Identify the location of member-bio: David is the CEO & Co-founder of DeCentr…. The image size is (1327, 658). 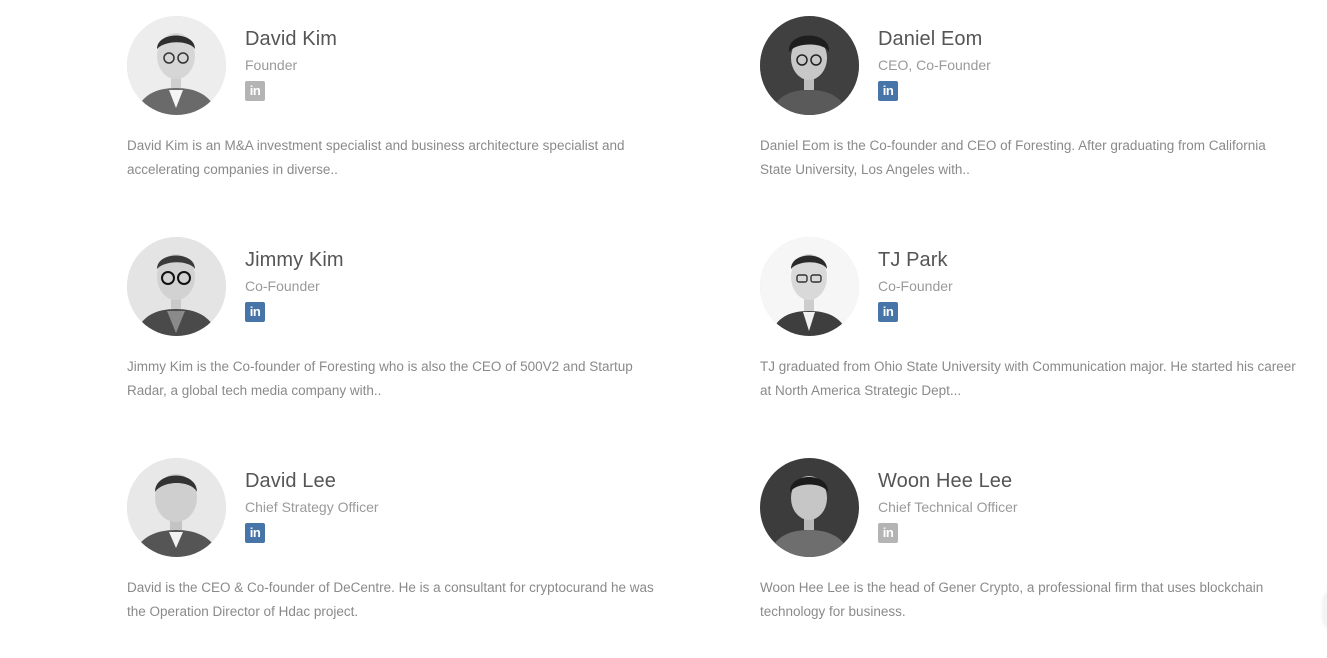
(390, 599).